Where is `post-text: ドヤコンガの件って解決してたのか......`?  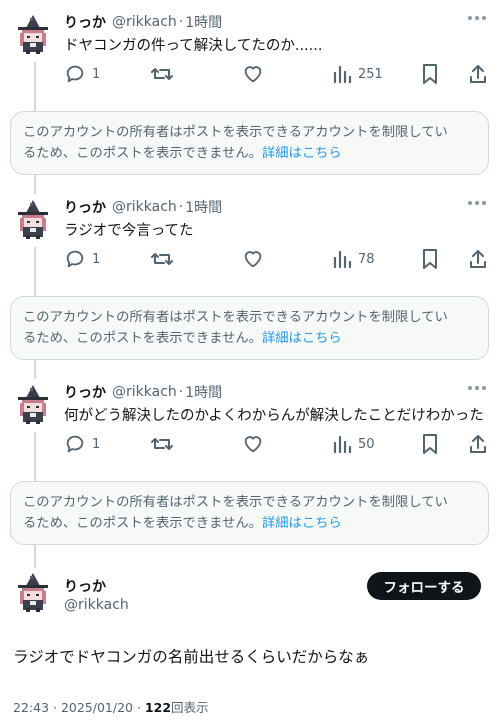 post-text: ドヤコンガの件って解決してたのか...... is located at coordinates (193, 46).